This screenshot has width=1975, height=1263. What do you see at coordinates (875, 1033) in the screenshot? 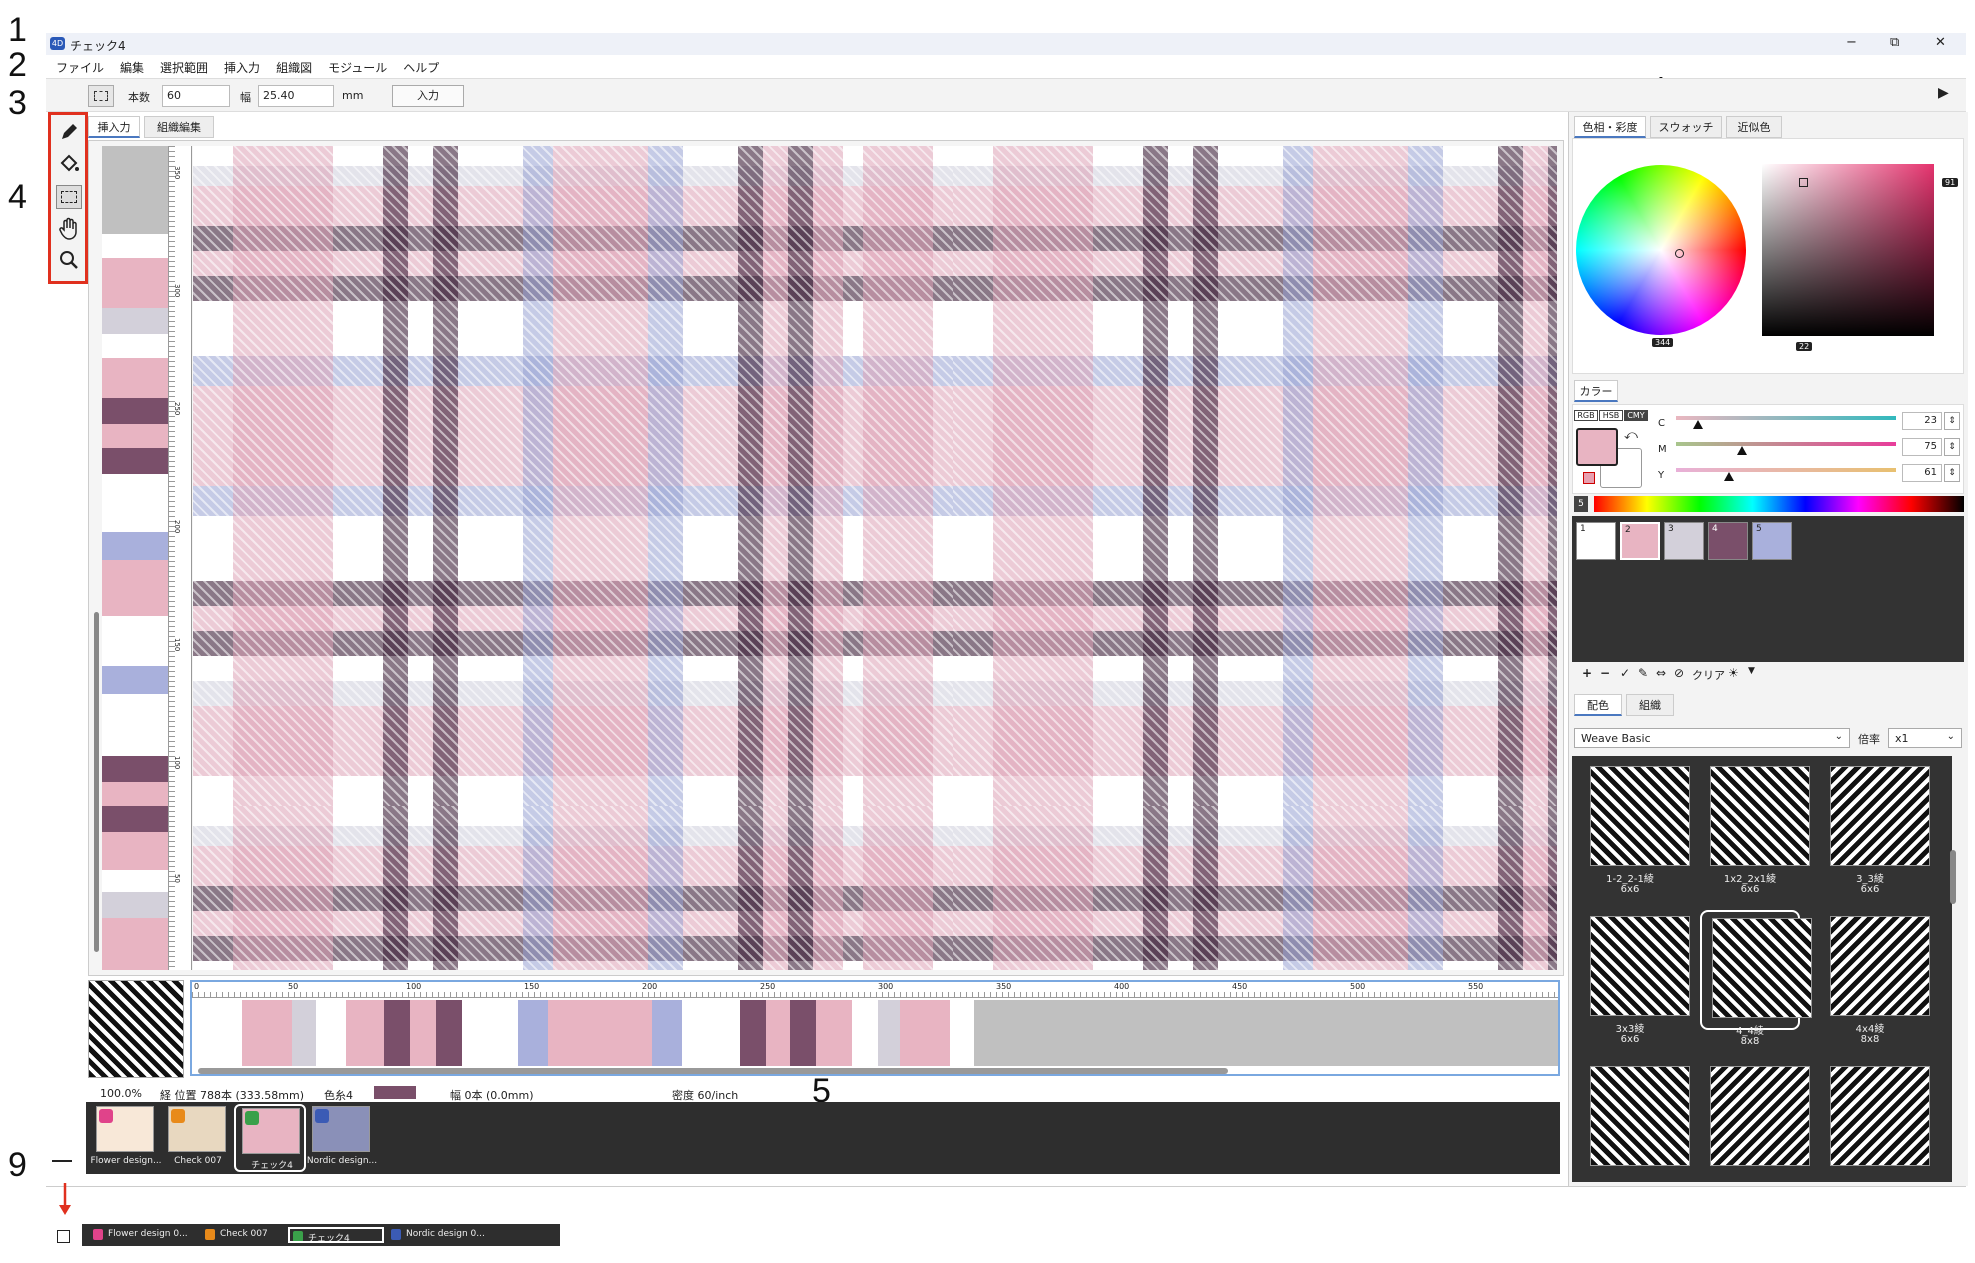
I see `weft-color-strip` at bounding box center [875, 1033].